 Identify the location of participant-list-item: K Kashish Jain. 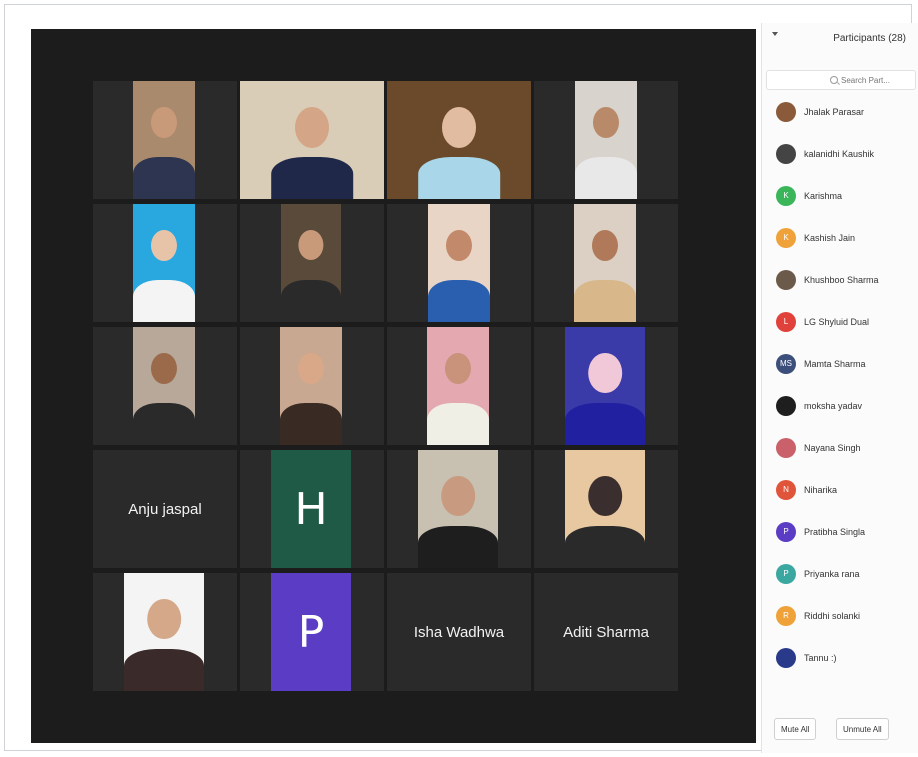
(840, 239).